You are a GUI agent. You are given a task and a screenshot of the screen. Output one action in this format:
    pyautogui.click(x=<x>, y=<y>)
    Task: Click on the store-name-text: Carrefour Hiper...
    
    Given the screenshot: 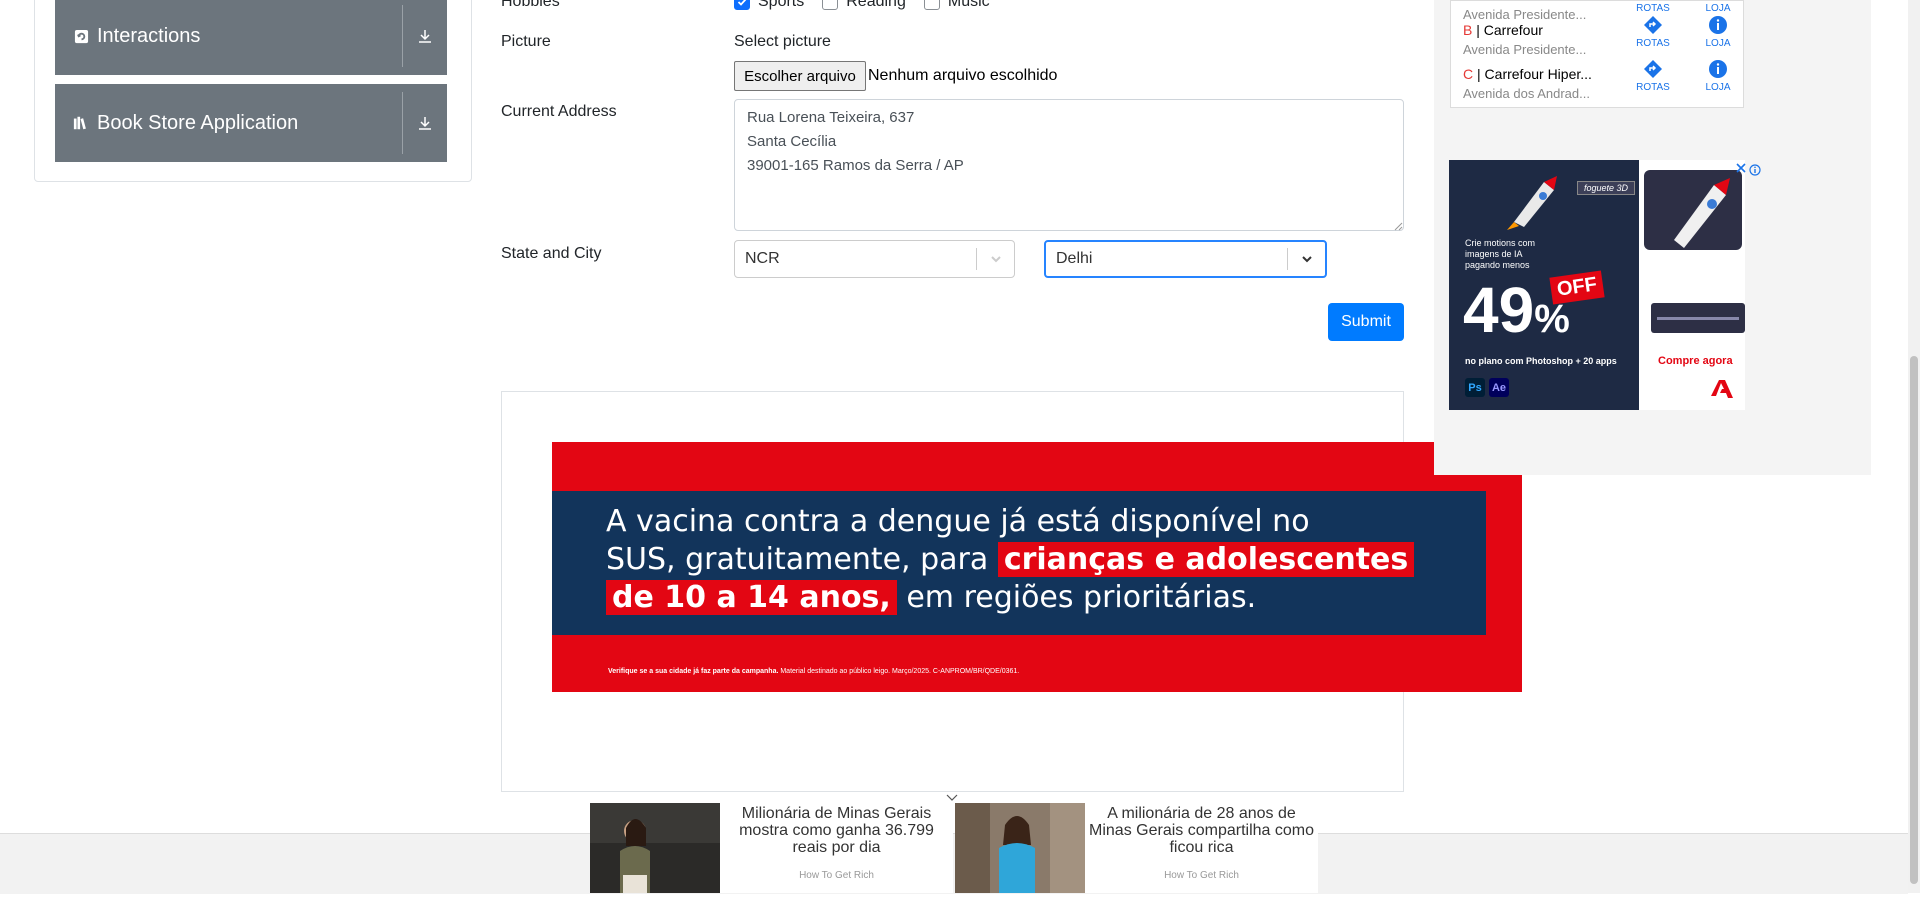 What is the action you would take?
    pyautogui.click(x=1538, y=74)
    